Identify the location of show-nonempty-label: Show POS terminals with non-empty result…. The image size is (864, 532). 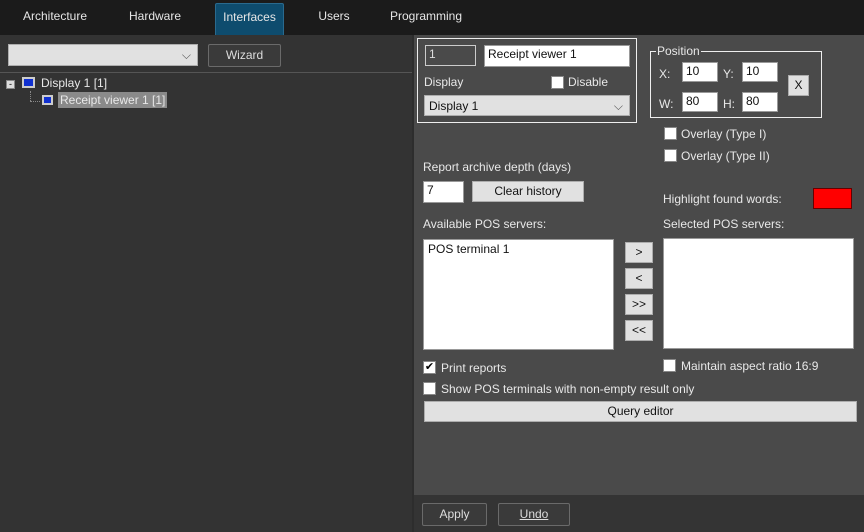
(568, 389).